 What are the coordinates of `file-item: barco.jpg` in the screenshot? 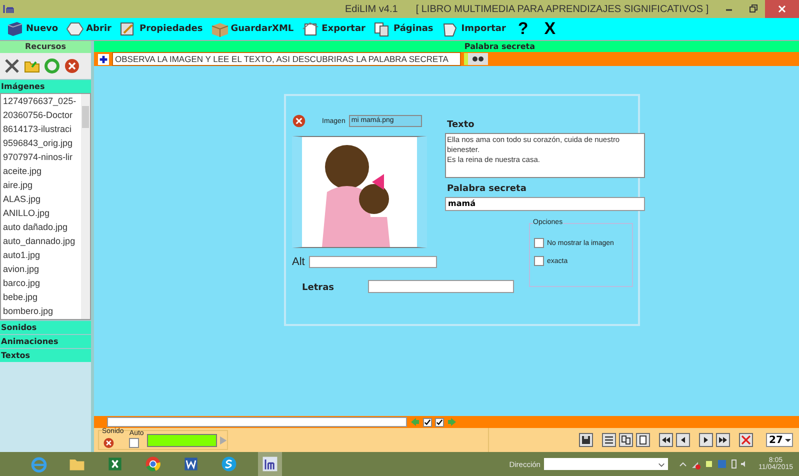 It's located at (41, 283).